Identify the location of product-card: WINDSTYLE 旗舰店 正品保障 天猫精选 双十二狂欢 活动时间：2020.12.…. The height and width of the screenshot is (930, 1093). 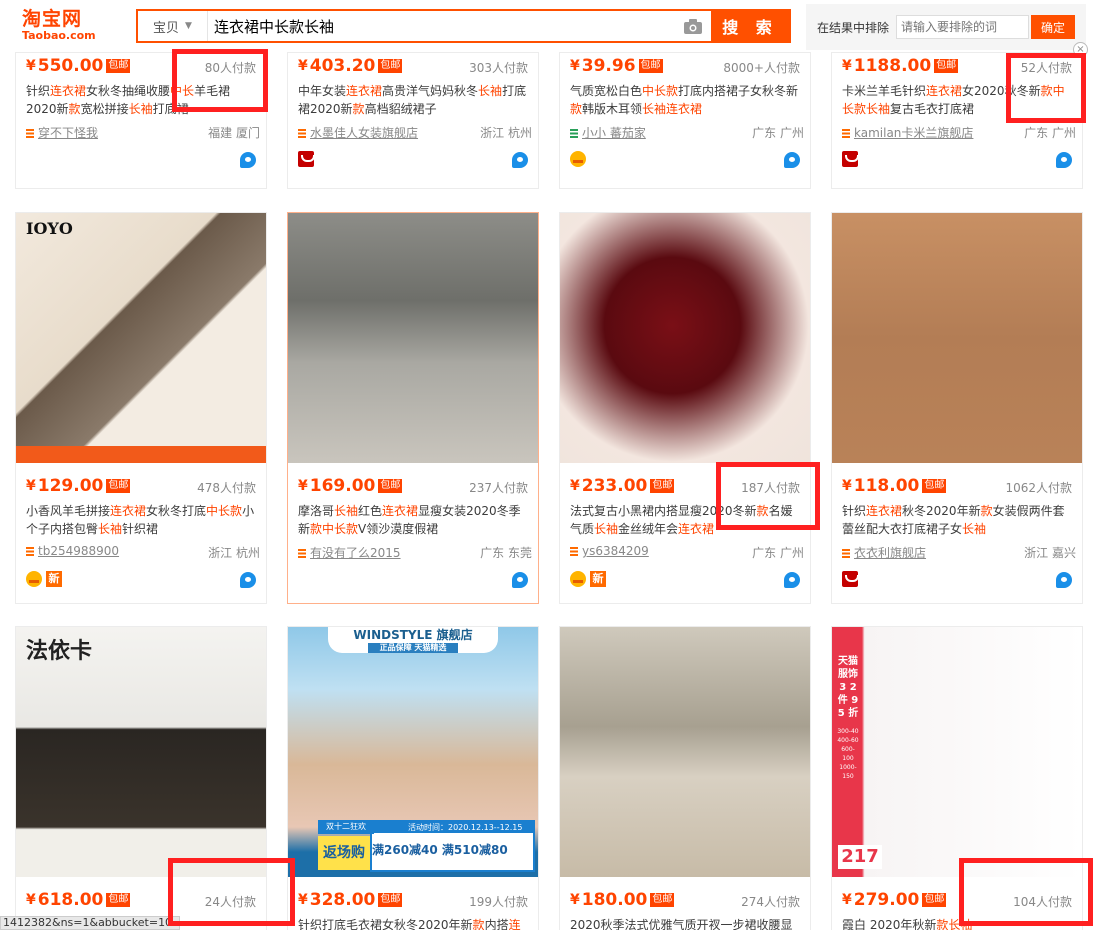
(413, 778).